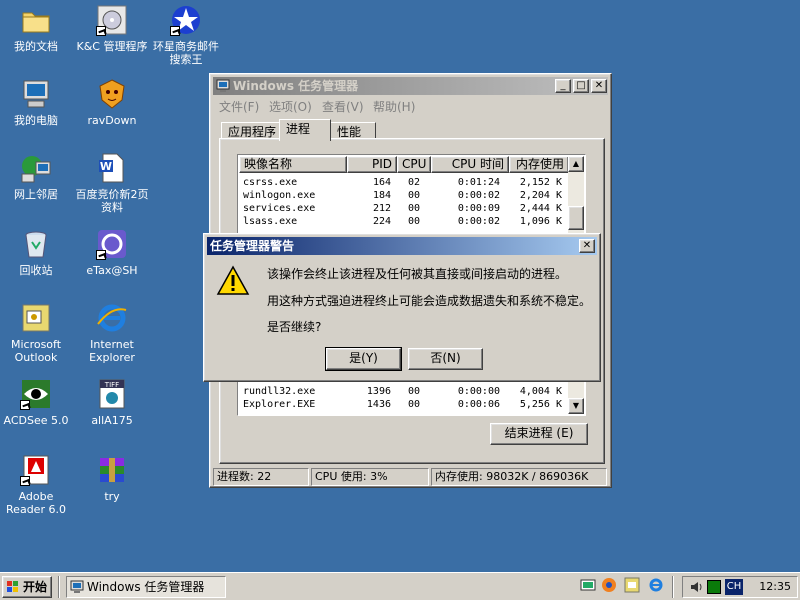 This screenshot has width=800, height=600. Describe the element at coordinates (106, 166) in the screenshot. I see `svg-text: W` at that location.